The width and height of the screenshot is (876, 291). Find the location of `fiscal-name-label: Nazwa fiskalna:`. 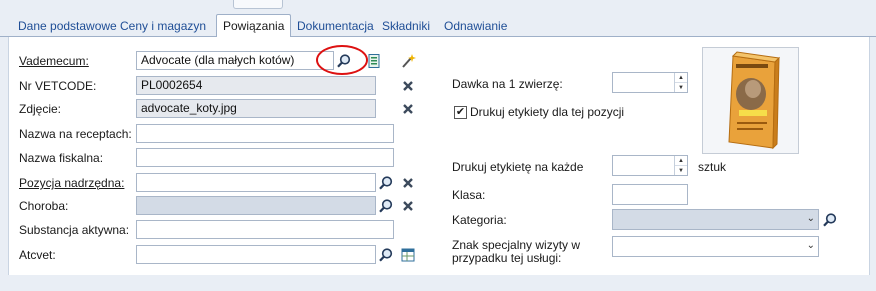

fiscal-name-label: Nazwa fiskalna: is located at coordinates (61, 158).